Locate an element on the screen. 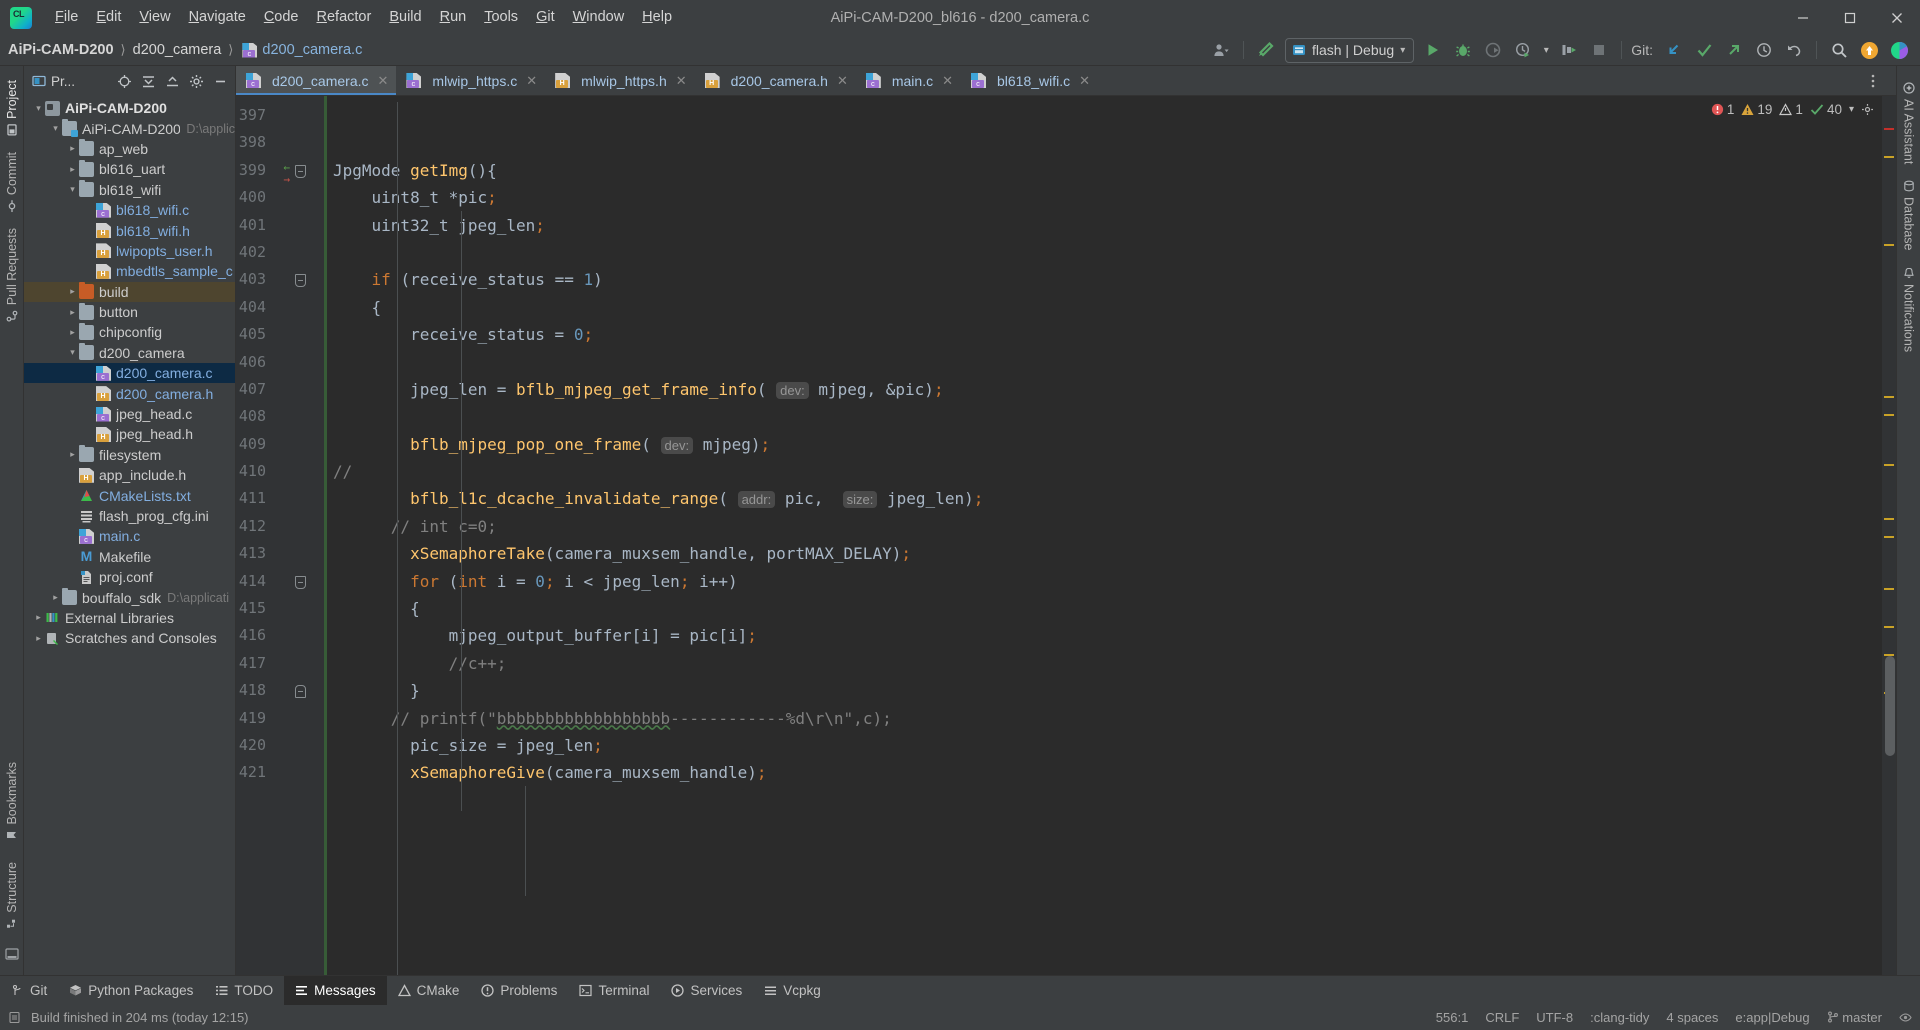 Image resolution: width=1920 pixels, height=1030 pixels. breadcrumb-project: AiPi-CAM-D200 is located at coordinates (61, 50).